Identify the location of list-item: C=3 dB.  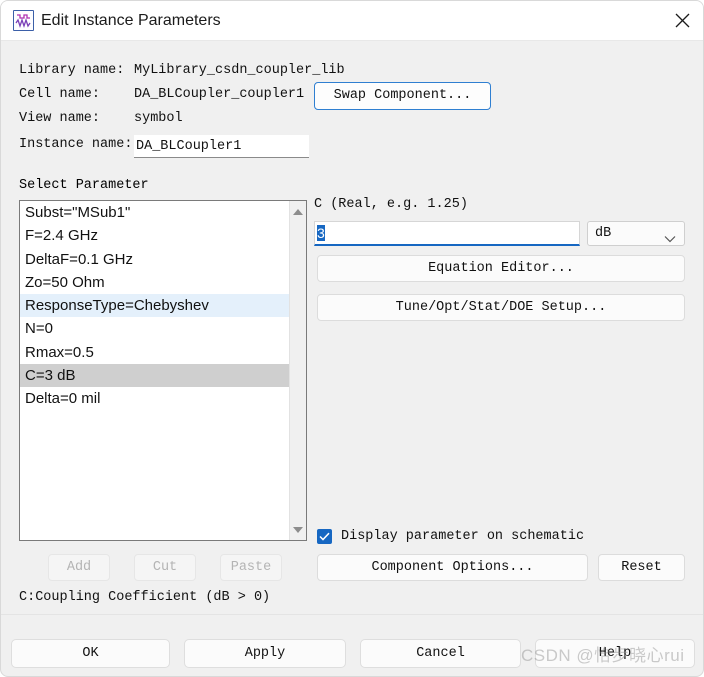
(154, 376).